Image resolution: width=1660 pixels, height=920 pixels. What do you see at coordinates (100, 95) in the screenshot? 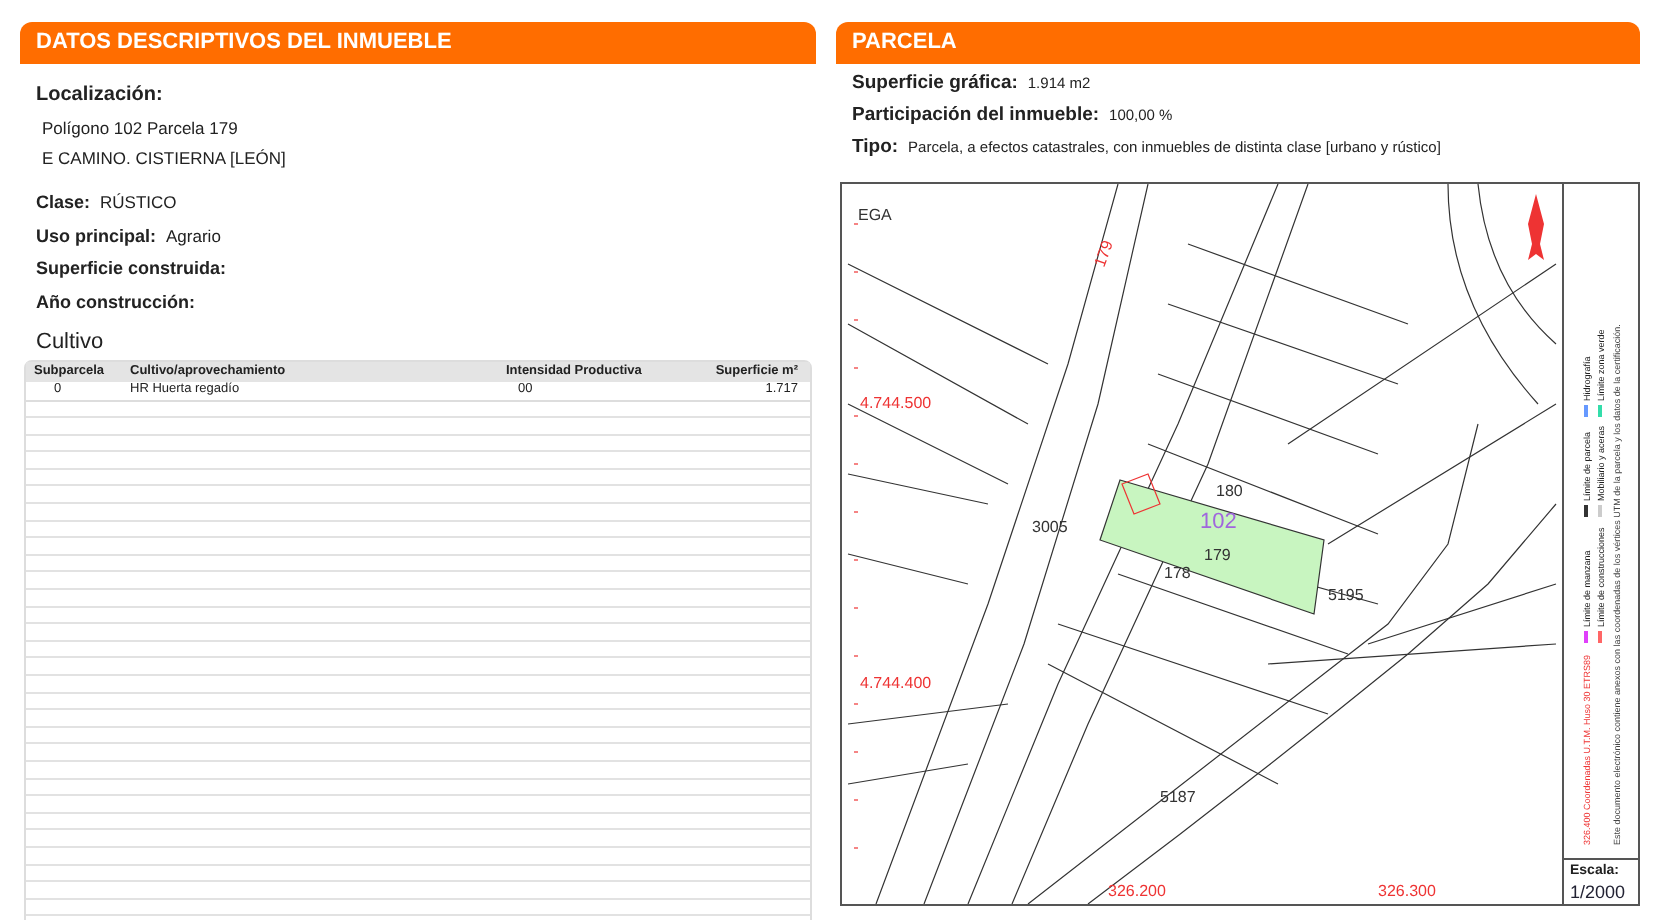
I see `field-label: Localización:` at bounding box center [100, 95].